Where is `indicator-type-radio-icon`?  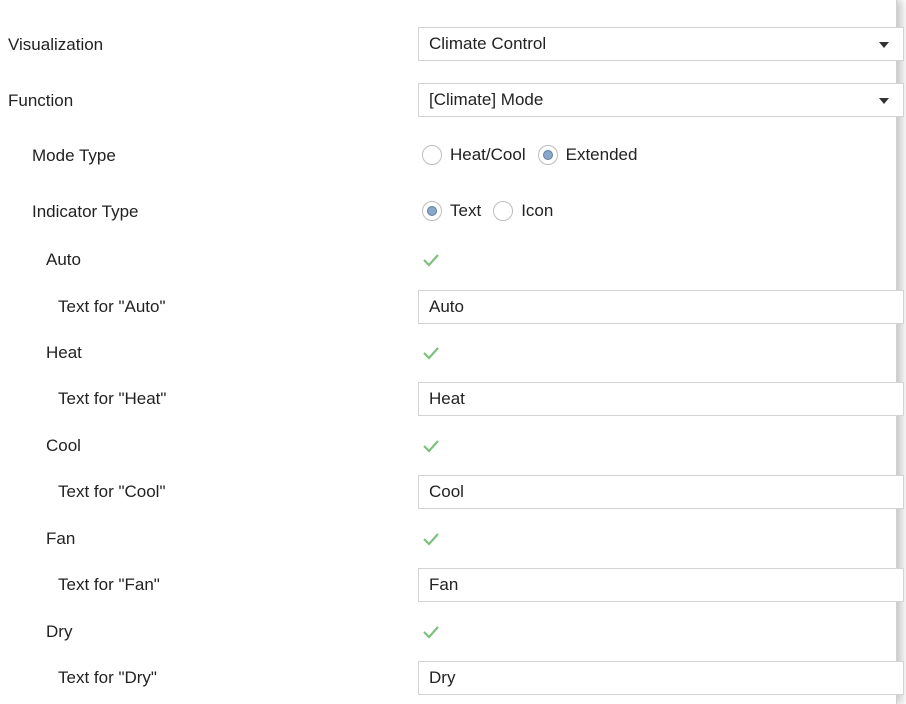
indicator-type-radio-icon is located at coordinates (503, 211).